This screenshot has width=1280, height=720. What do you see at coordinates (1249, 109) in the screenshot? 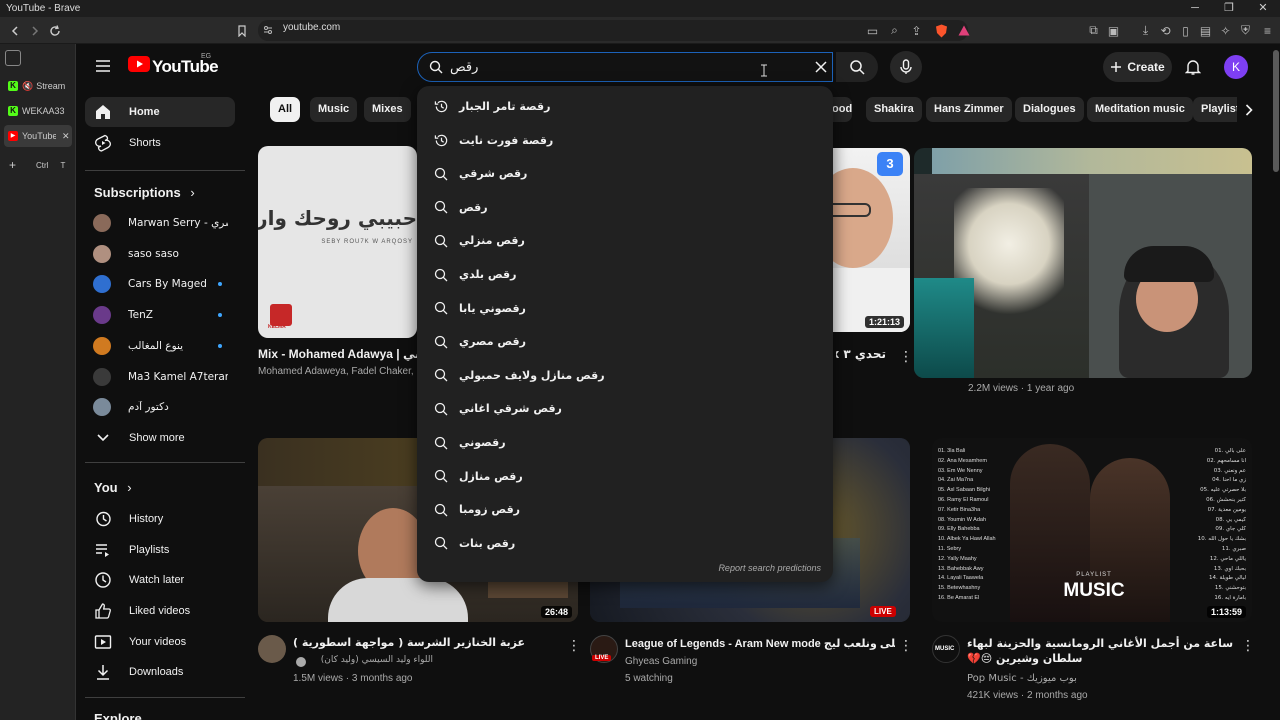
I see `chips-next-button` at bounding box center [1249, 109].